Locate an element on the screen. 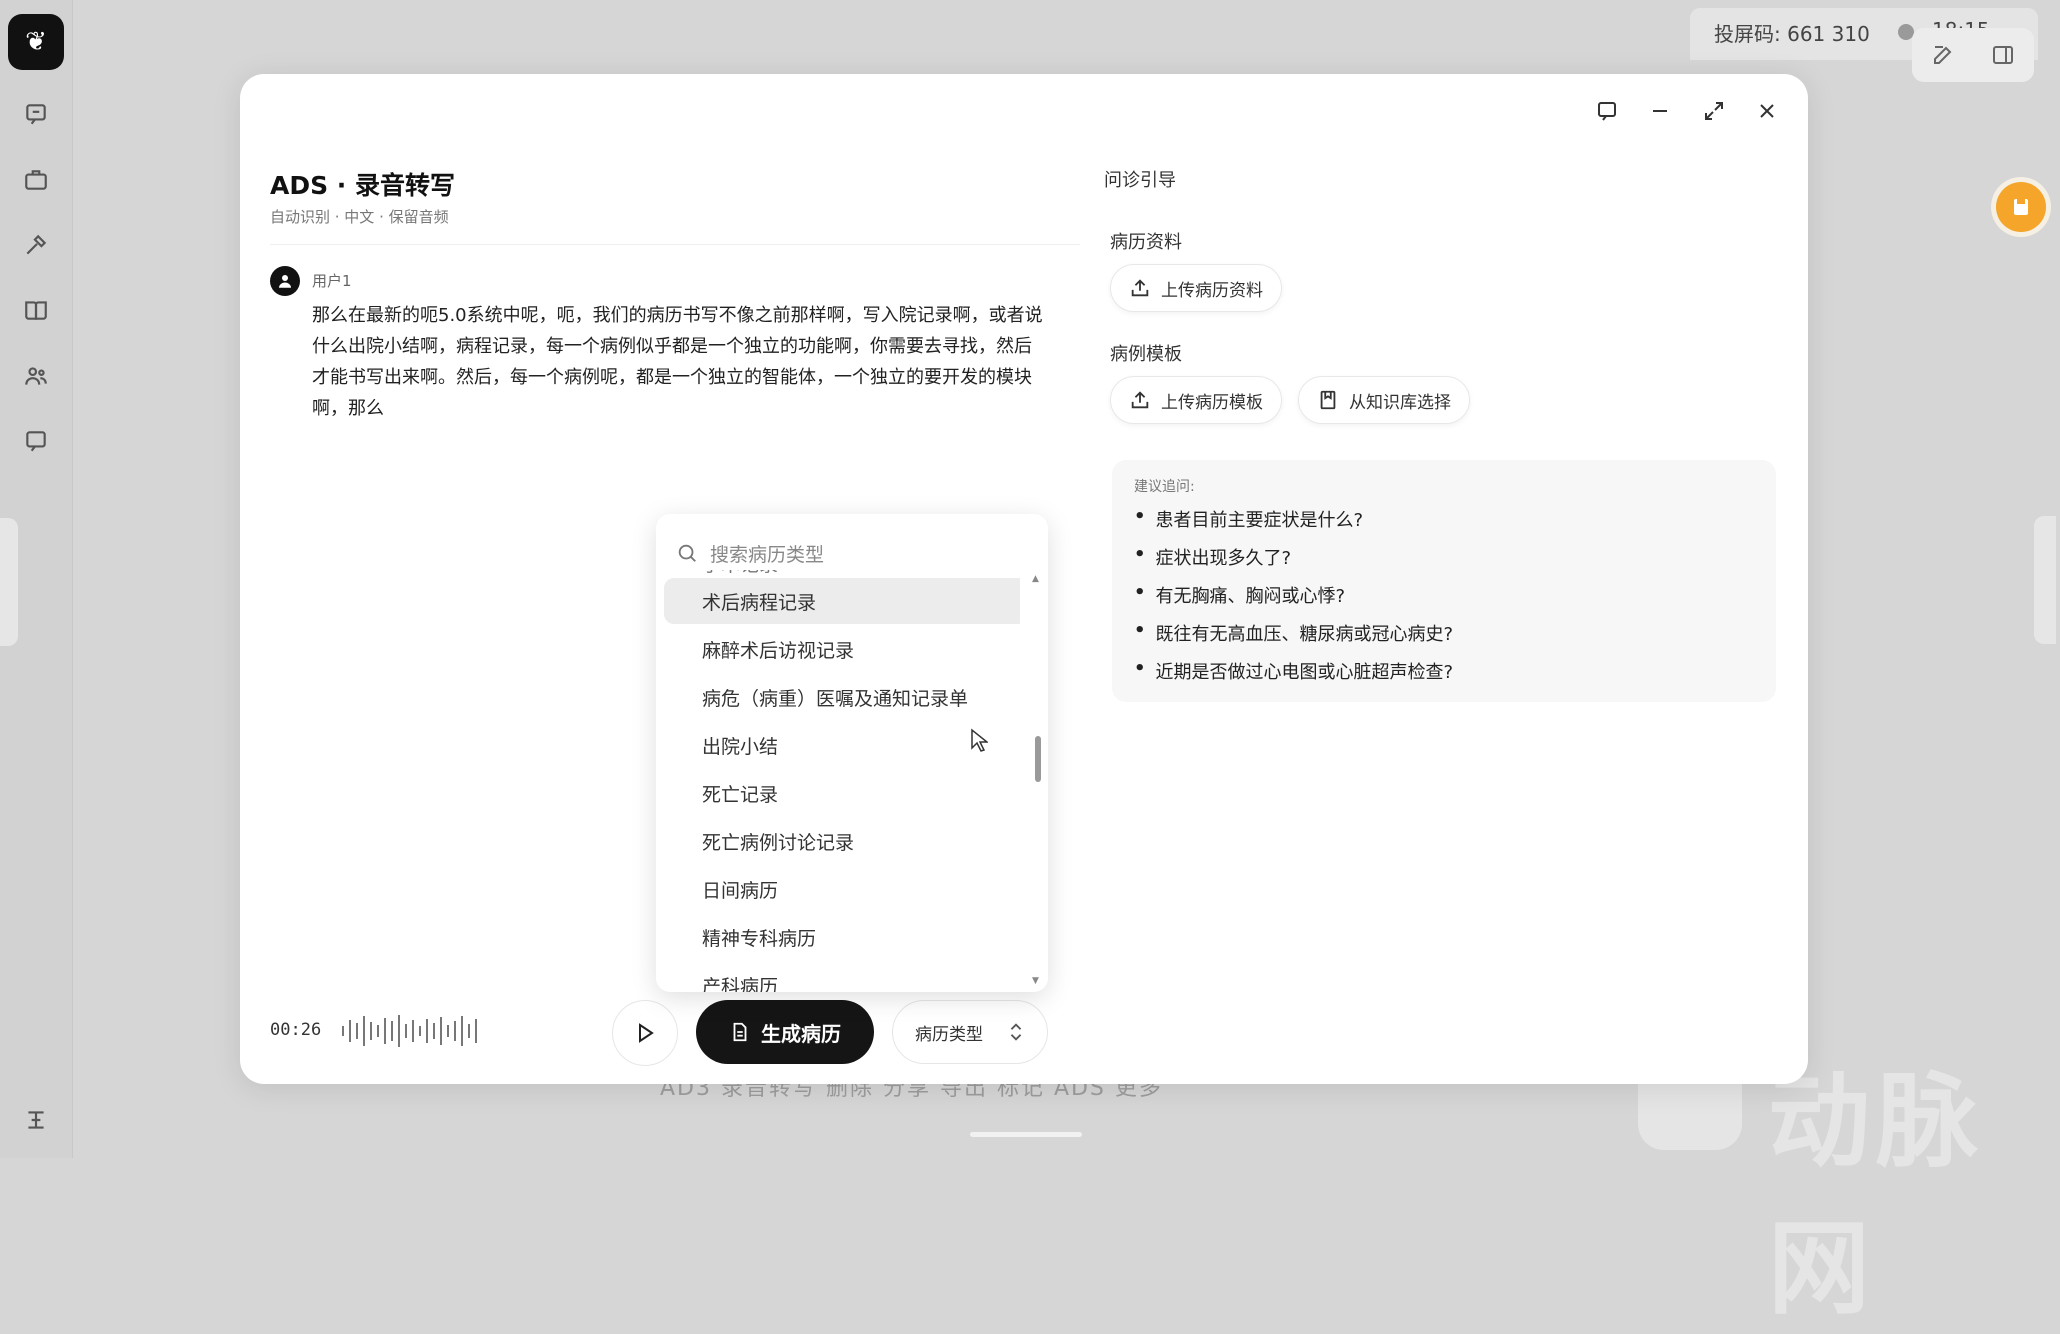  list-item: 出院小结 is located at coordinates (842, 745).